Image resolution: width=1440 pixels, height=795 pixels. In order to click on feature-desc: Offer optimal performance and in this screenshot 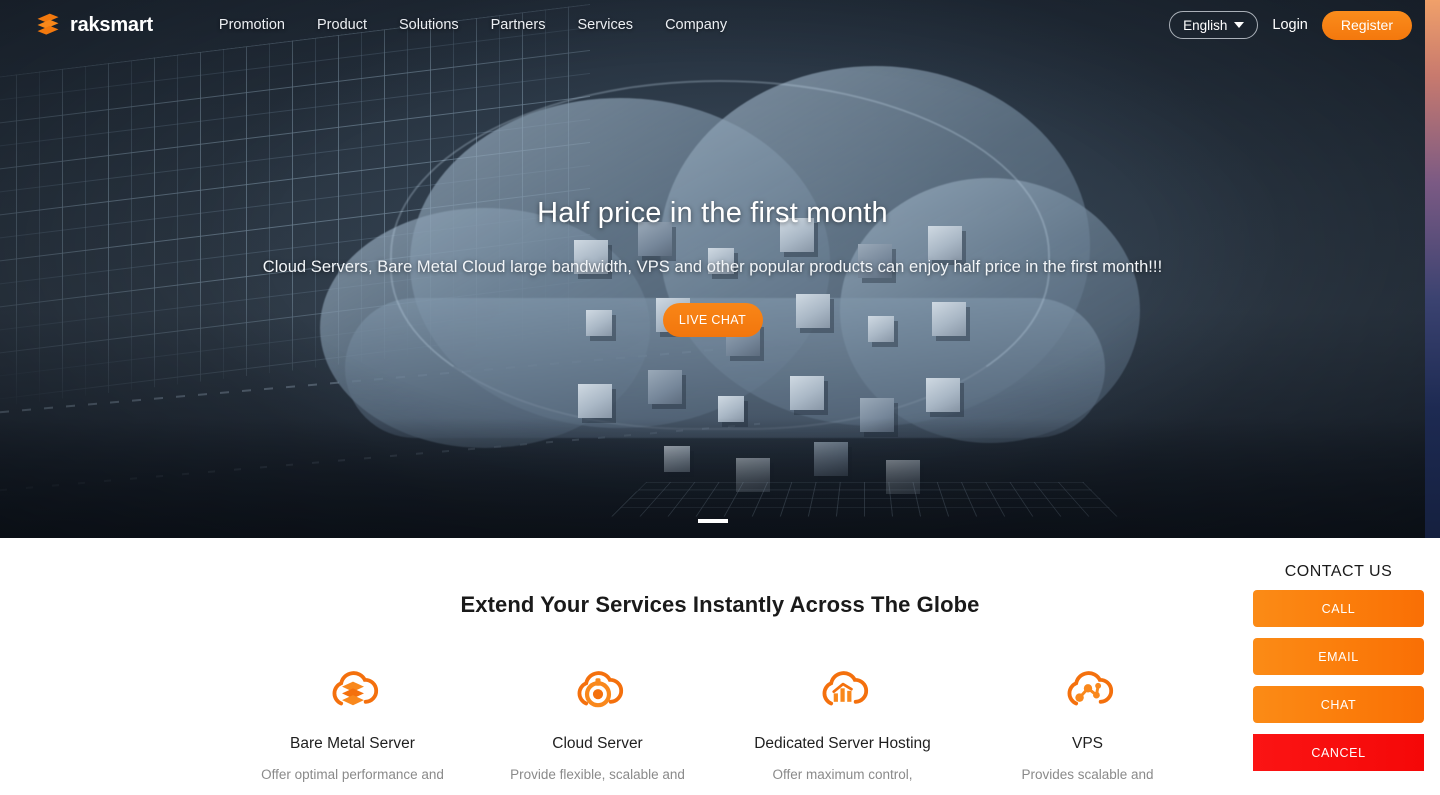, I will do `click(352, 774)`.